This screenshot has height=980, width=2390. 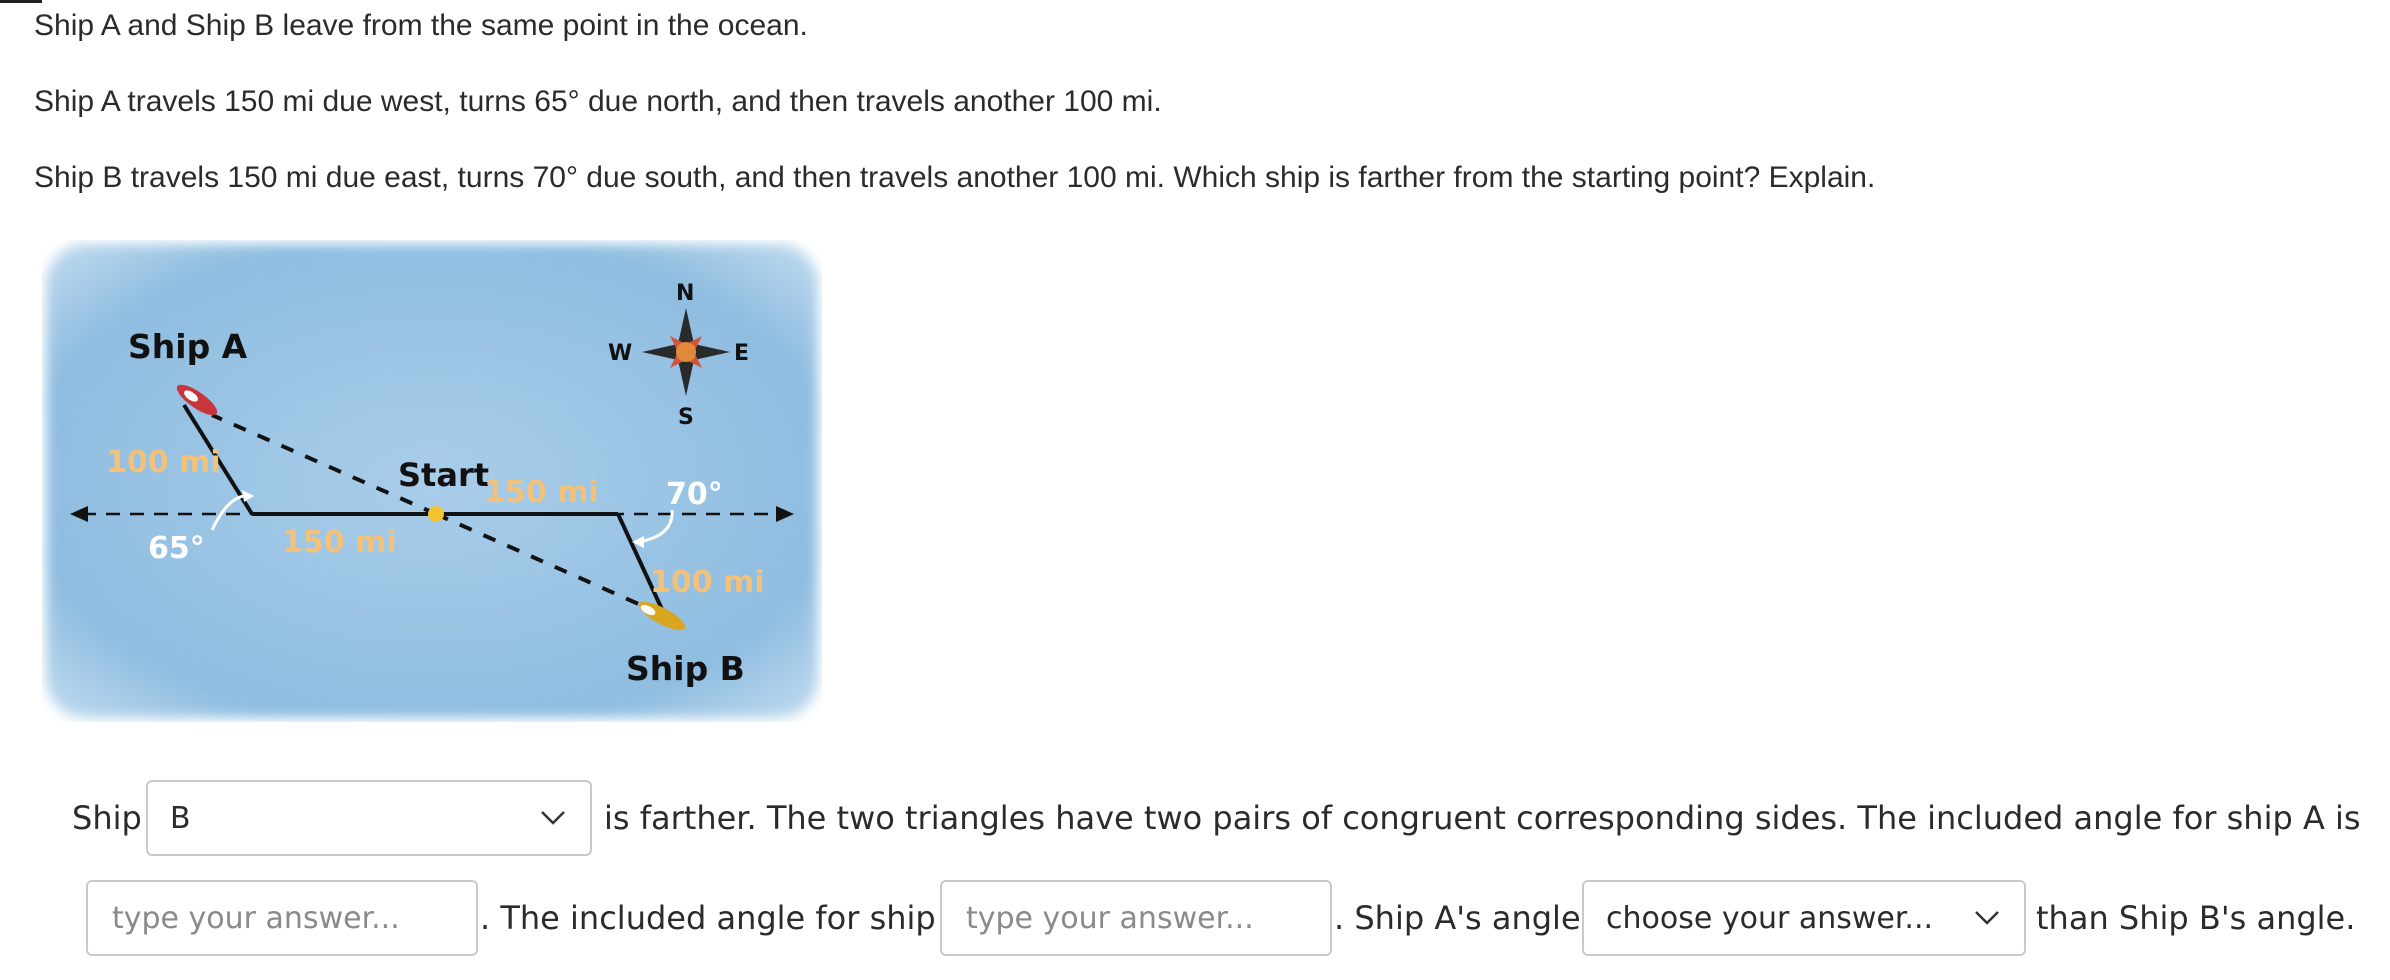 What do you see at coordinates (163, 462) in the screenshot?
I see `ship-a-leg-2-label: 100 mi` at bounding box center [163, 462].